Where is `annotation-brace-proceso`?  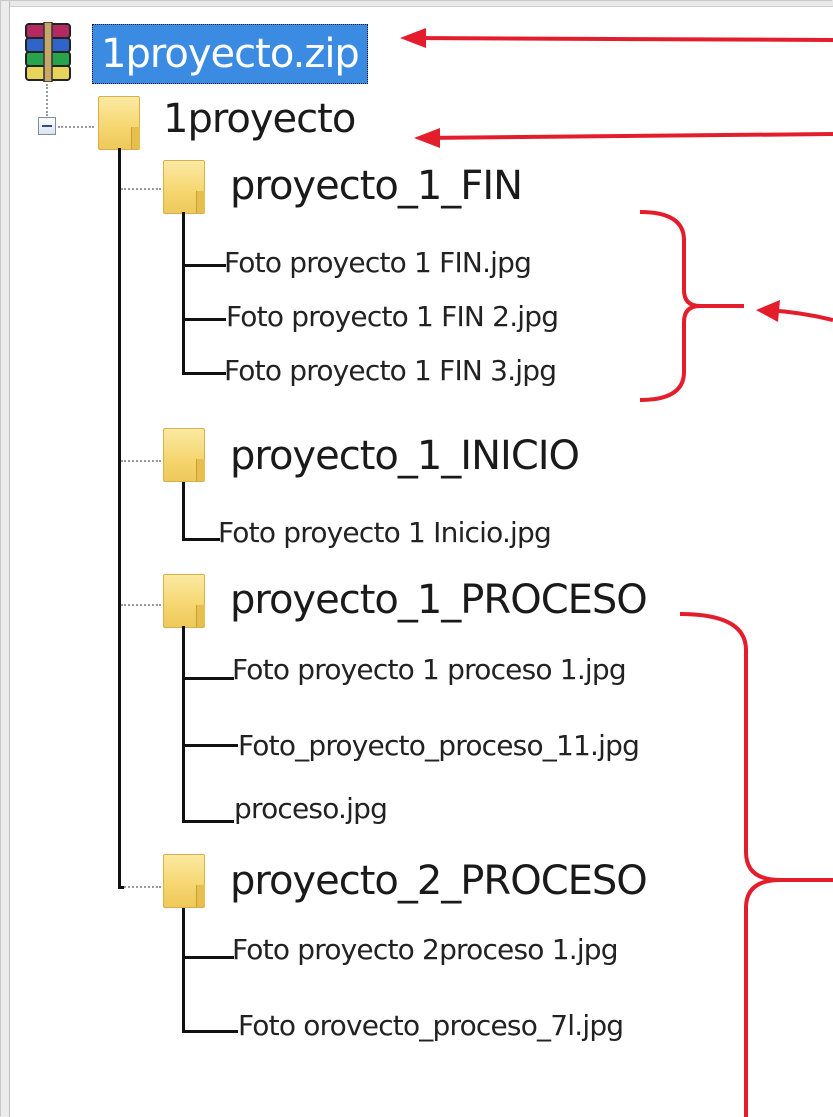 annotation-brace-proceso is located at coordinates (756, 864).